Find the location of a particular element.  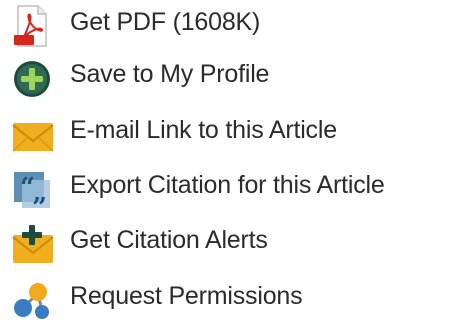

envelope-plus-icon is located at coordinates (33, 244).